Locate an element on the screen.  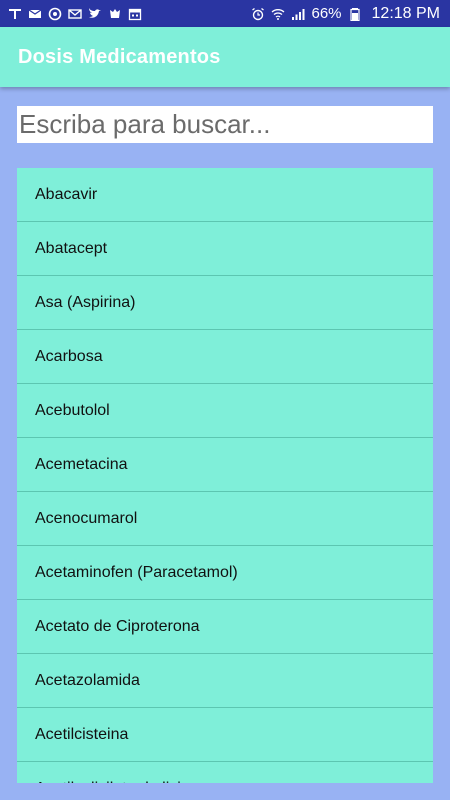
notification-icon is located at coordinates (15, 14).